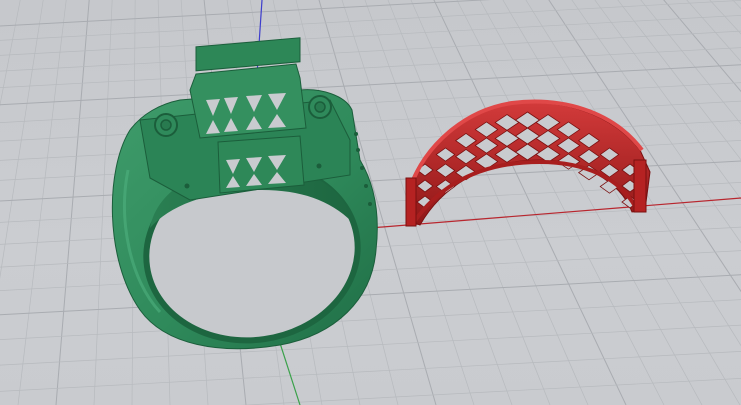 This screenshot has height=405, width=741. I want to click on lattice-band-left-end, so click(411, 202).